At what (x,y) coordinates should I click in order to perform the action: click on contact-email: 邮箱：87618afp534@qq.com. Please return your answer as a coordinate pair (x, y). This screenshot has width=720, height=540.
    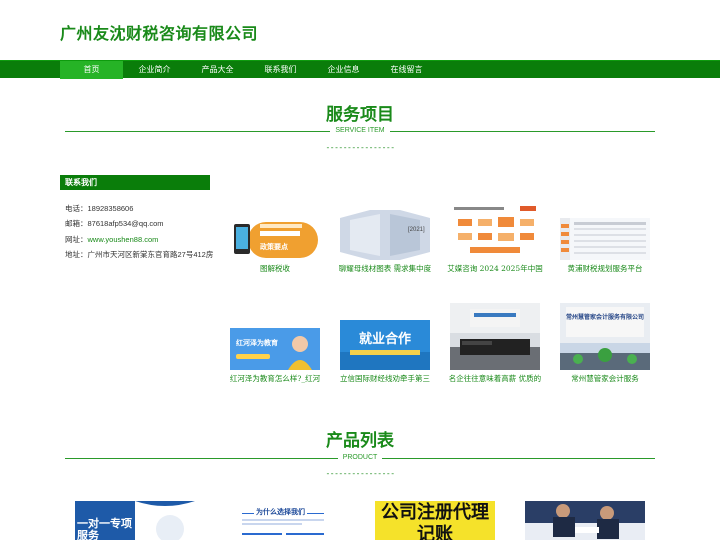
    Looking at the image, I should click on (114, 224).